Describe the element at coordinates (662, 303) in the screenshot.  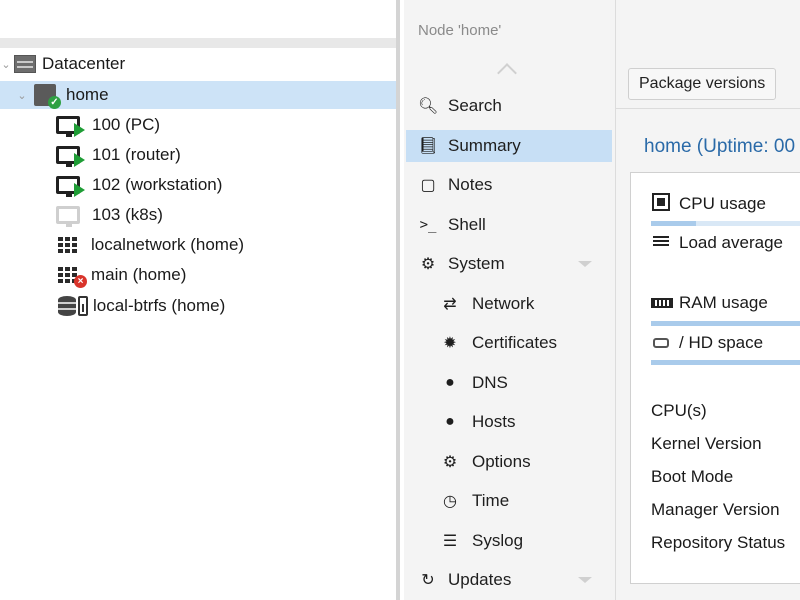
I see `memory-icon` at that location.